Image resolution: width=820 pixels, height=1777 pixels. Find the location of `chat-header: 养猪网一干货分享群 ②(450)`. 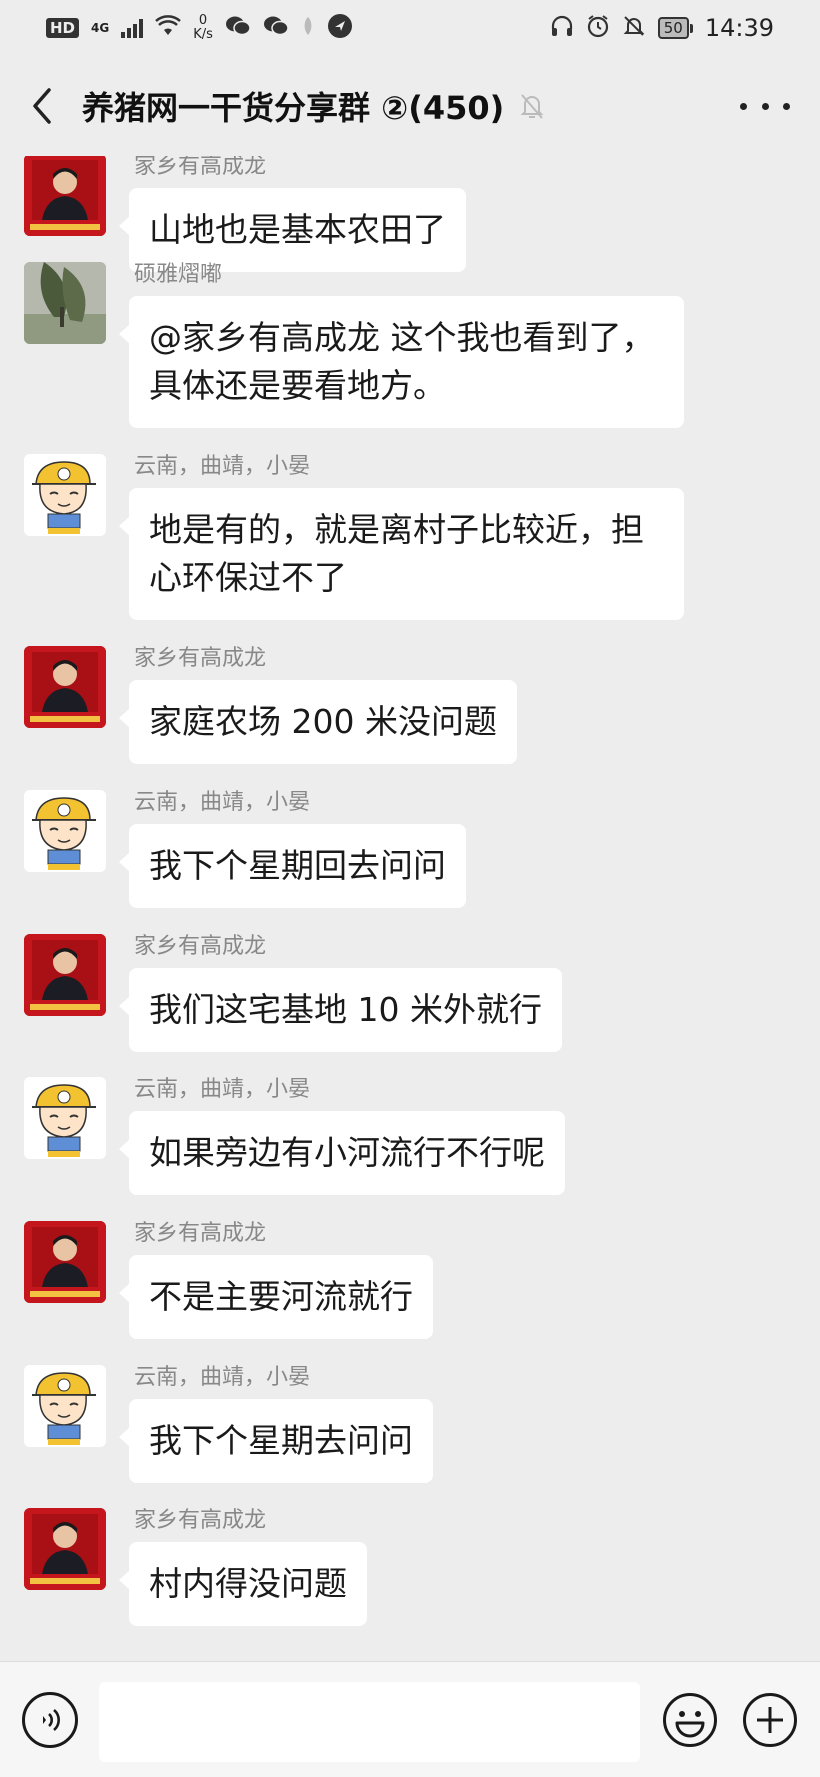

chat-header: 养猪网一干货分享群 ②(450) is located at coordinates (410, 106).